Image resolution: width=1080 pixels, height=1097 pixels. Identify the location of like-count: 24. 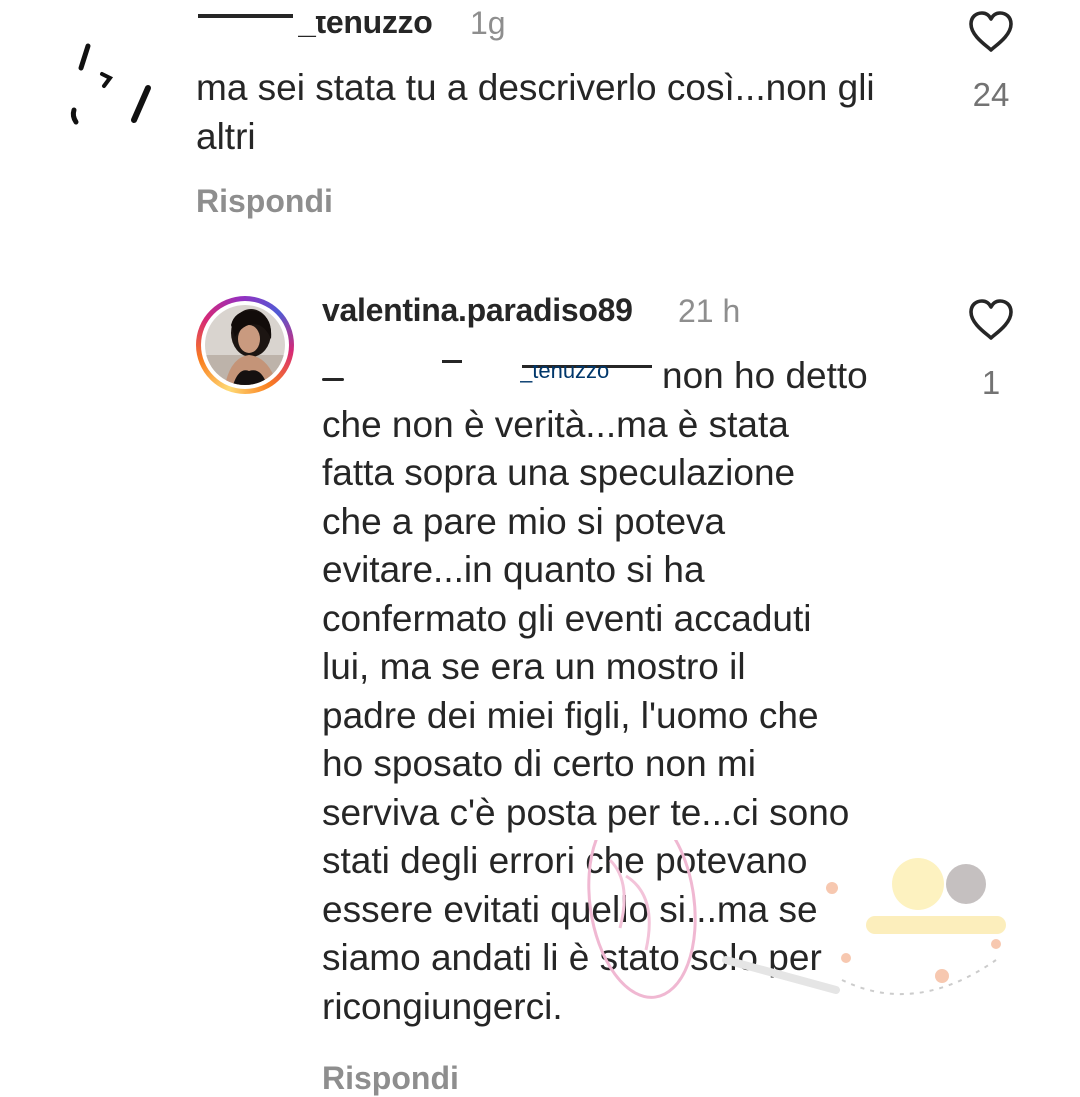
(991, 94).